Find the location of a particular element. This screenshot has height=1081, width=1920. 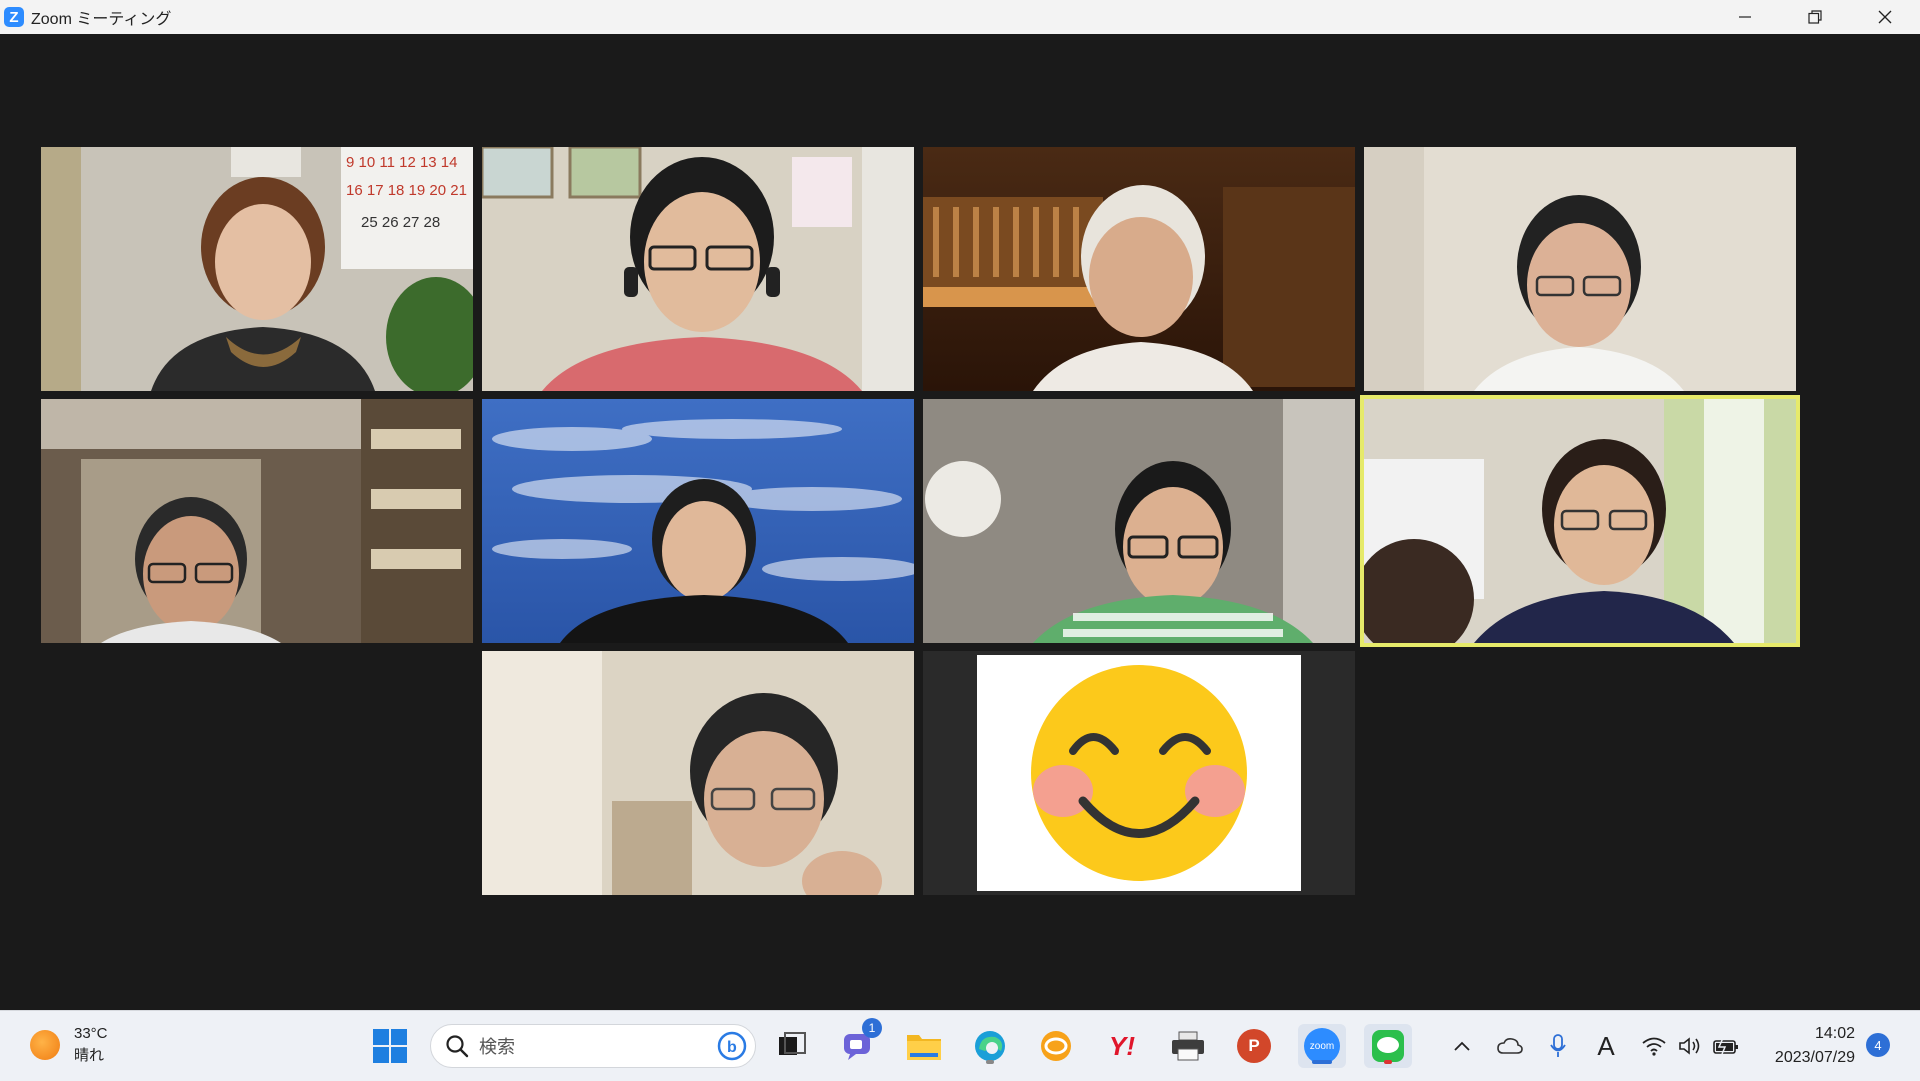

search-placeholder: 検索 is located at coordinates (497, 1047).